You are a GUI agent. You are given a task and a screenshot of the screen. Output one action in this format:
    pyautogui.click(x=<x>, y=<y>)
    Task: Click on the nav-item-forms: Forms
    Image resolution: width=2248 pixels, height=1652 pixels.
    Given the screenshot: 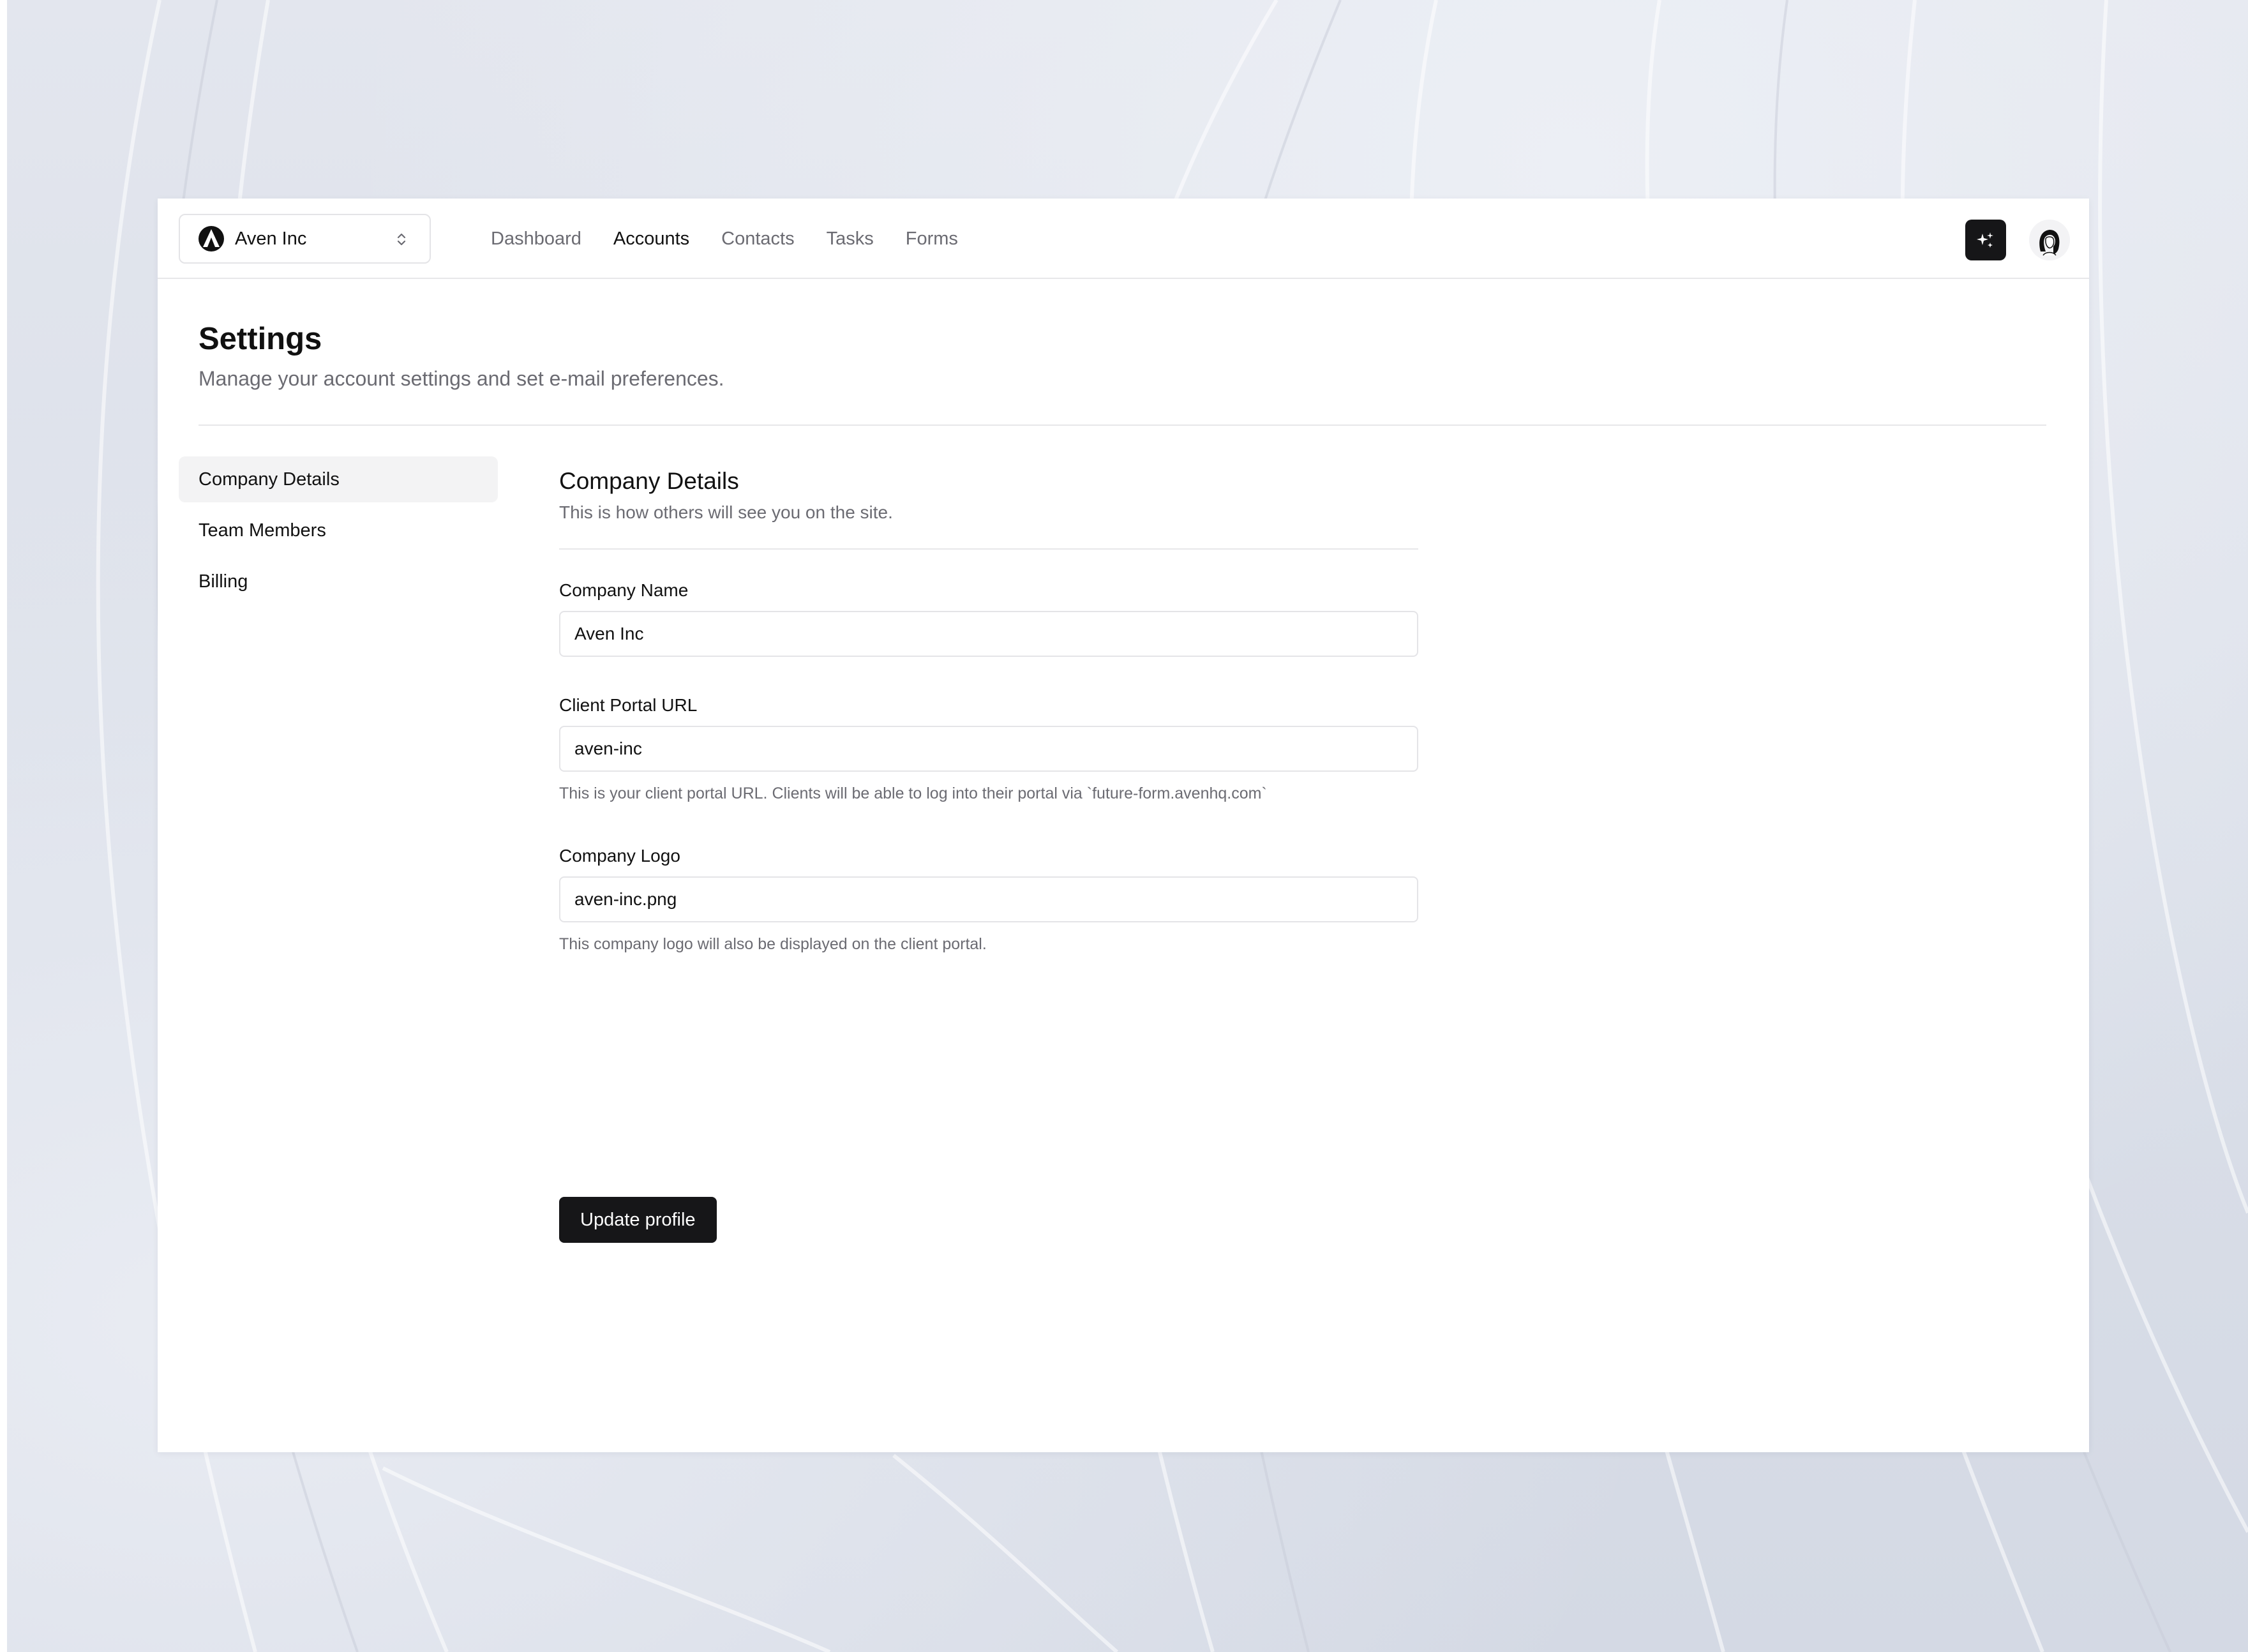 What is the action you would take?
    pyautogui.click(x=932, y=239)
    